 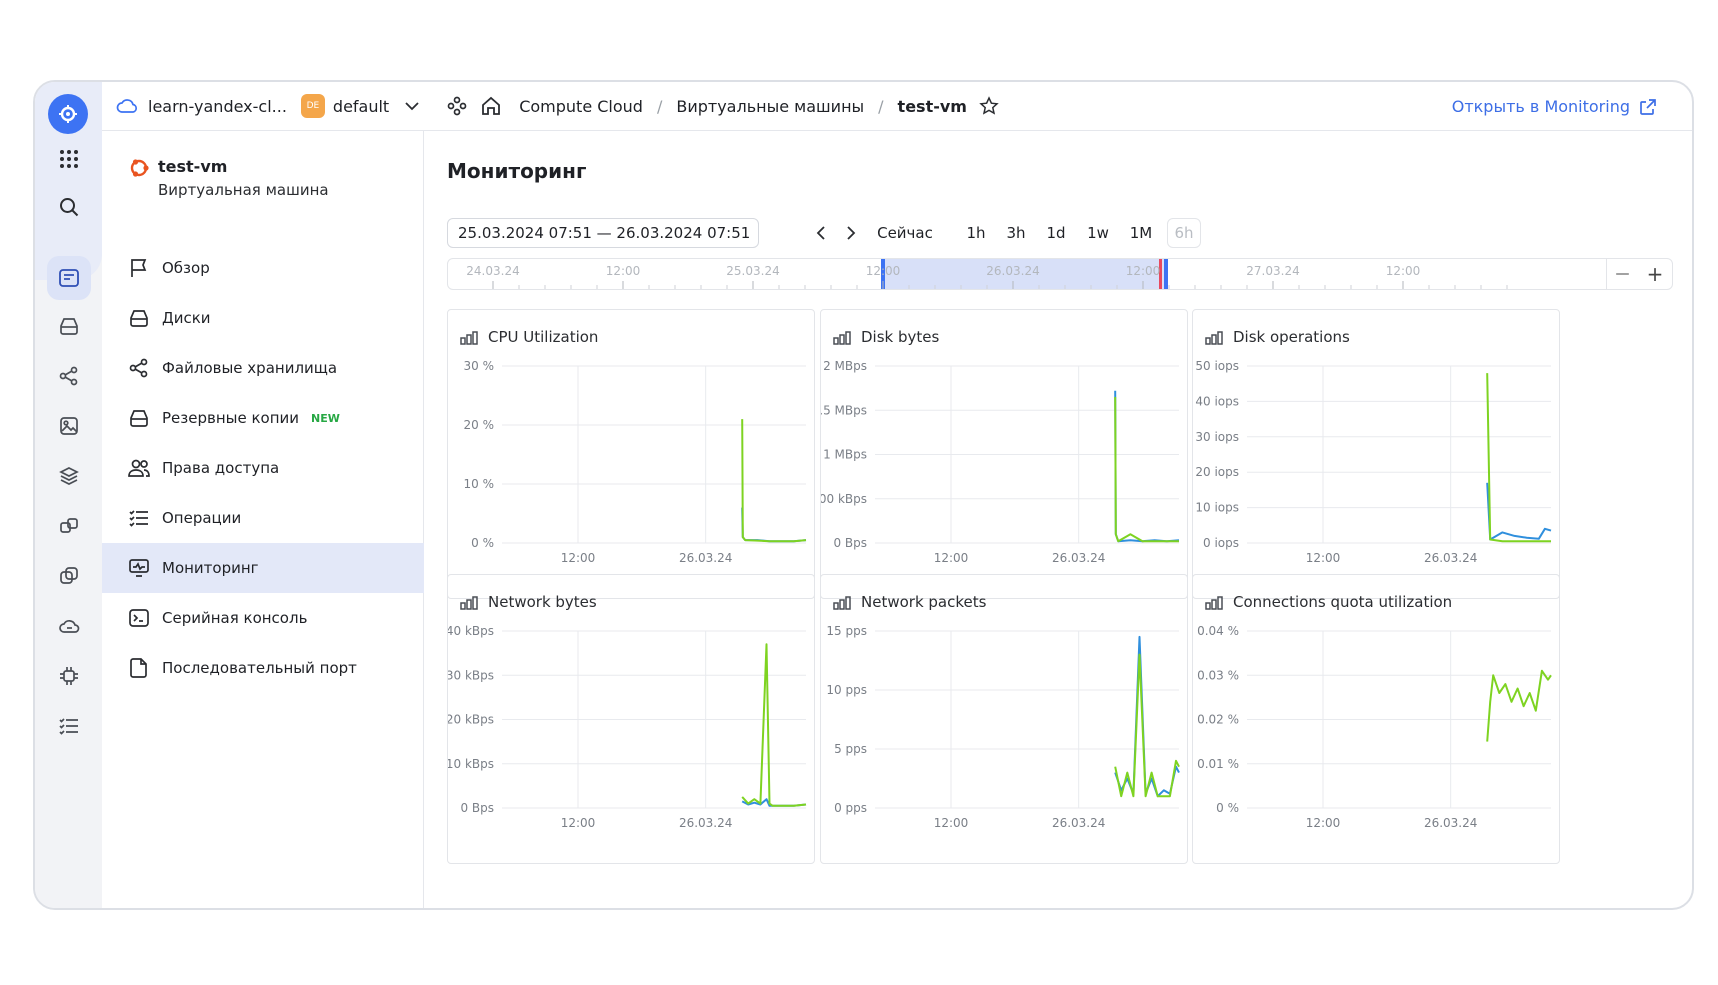 I want to click on sidebar-item-serial-console: Серийная консоль, so click(x=263, y=618).